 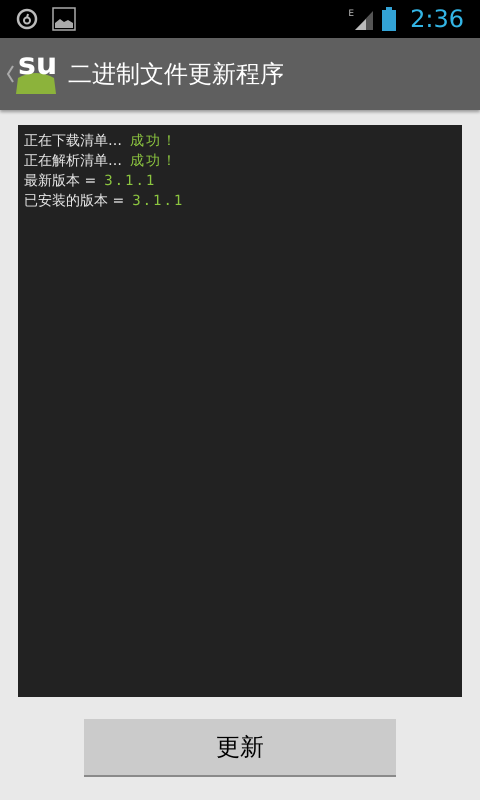 I want to click on log-label: 最新版本 =, so click(x=60, y=181).